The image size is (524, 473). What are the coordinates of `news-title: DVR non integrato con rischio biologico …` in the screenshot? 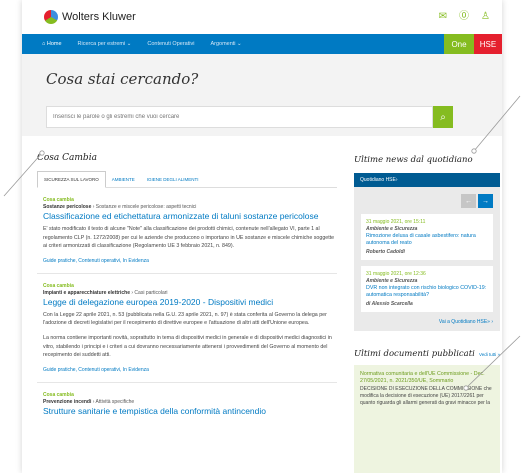 It's located at (427, 292).